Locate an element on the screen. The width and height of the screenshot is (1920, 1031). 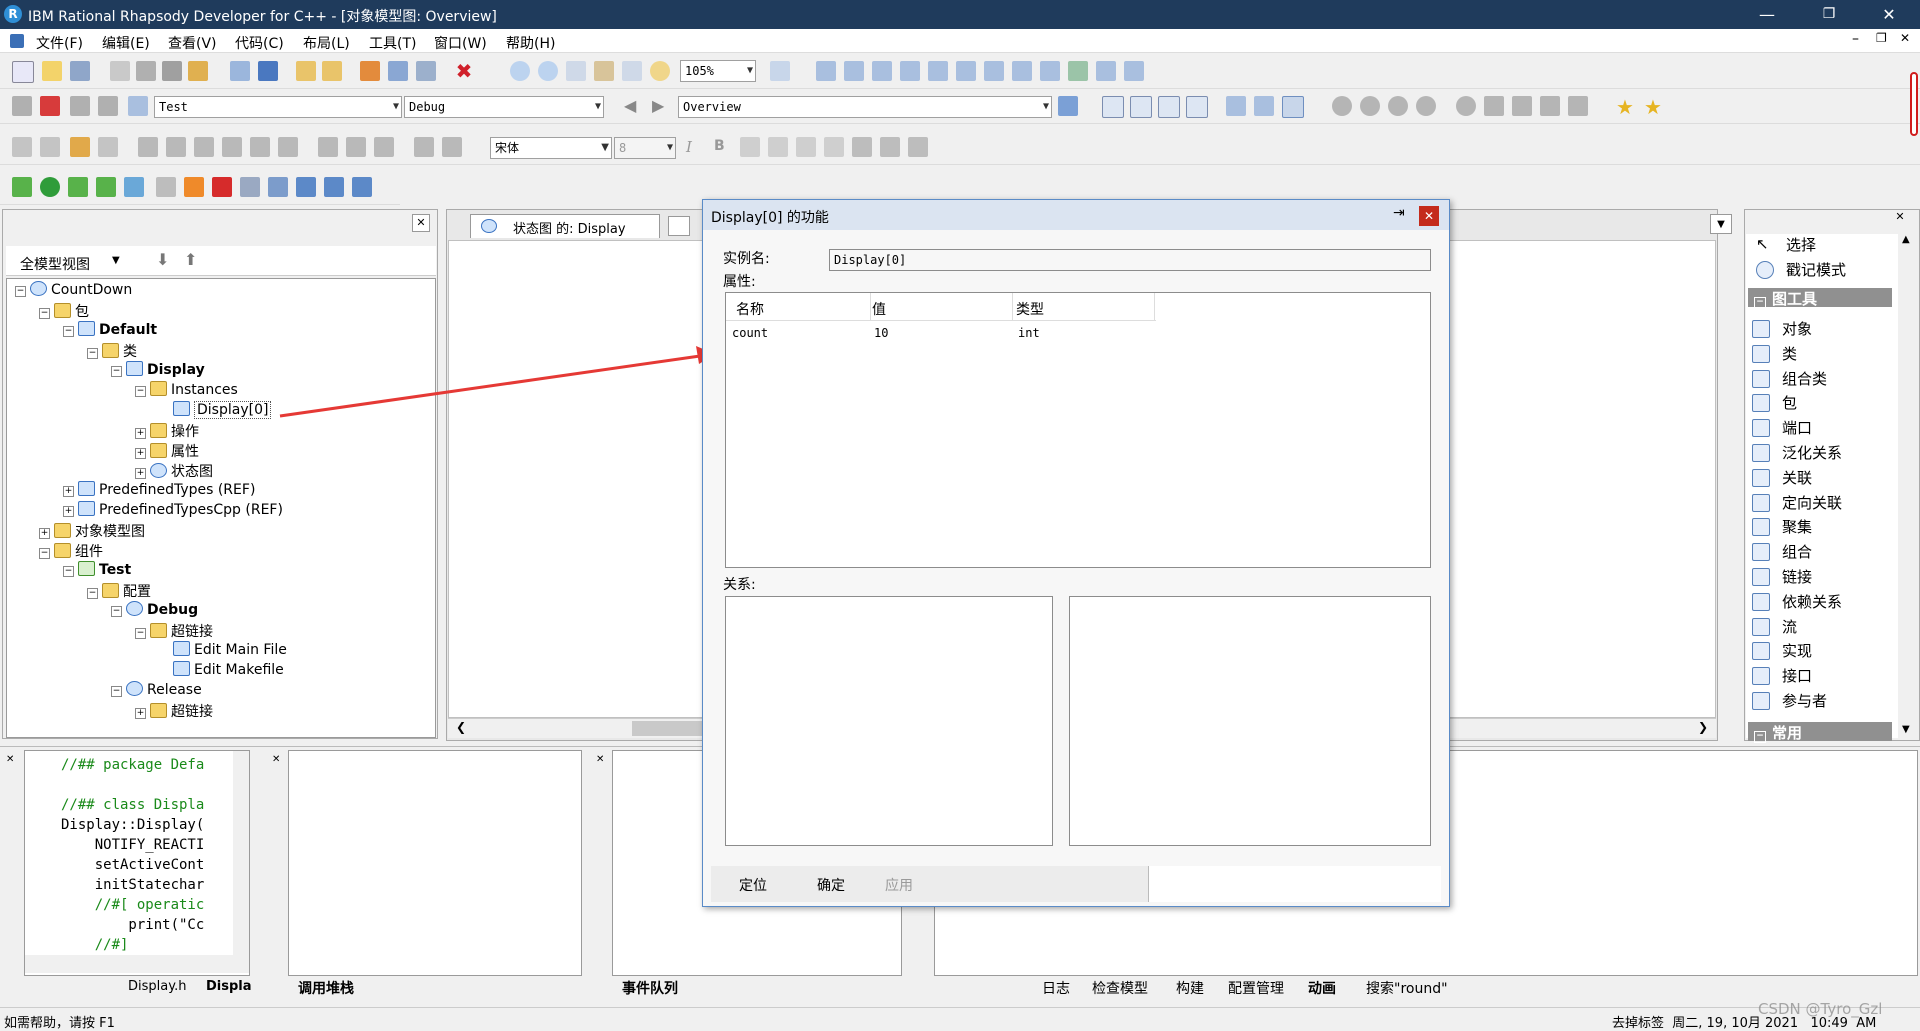
bullets-icon is located at coordinates (834, 147).